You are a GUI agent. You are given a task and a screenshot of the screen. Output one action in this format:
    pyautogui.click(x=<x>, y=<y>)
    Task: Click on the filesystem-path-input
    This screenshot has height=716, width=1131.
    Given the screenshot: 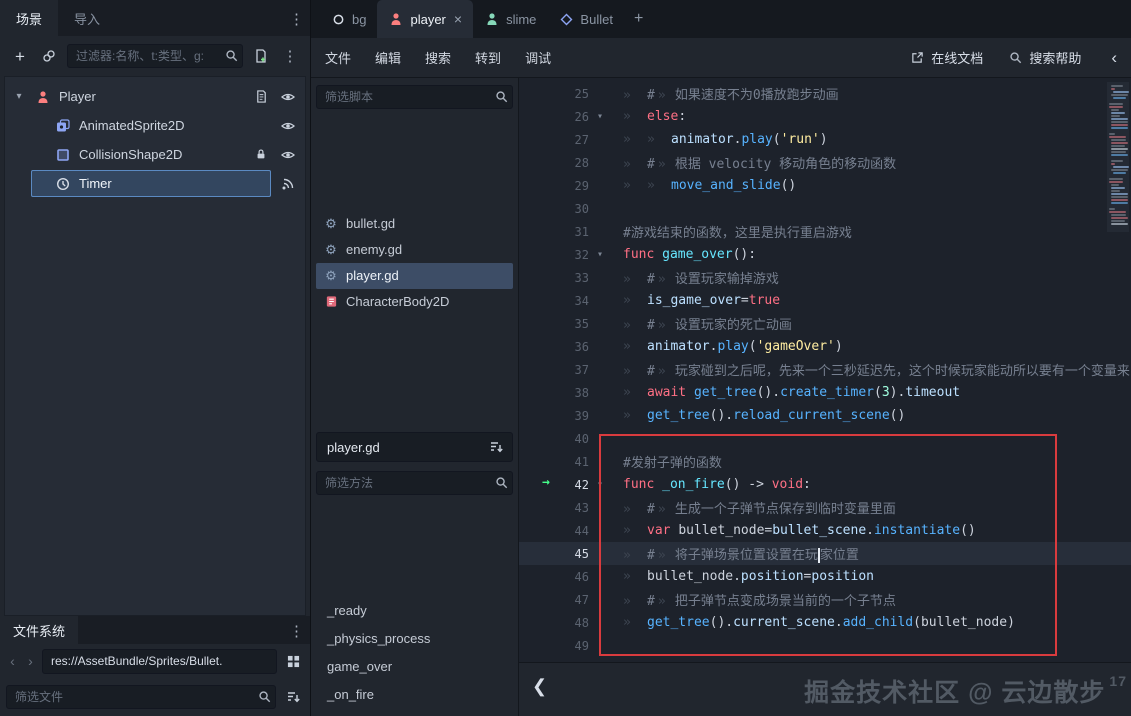 What is the action you would take?
    pyautogui.click(x=159, y=661)
    